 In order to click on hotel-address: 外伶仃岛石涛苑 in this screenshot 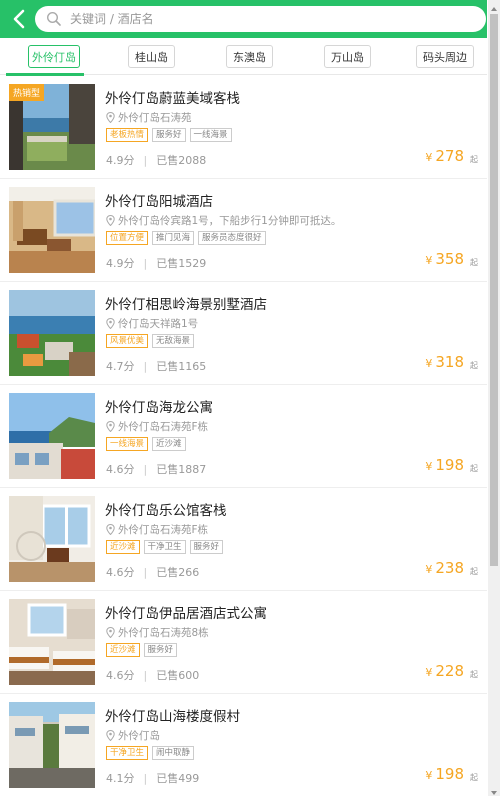, I will do `click(149, 117)`.